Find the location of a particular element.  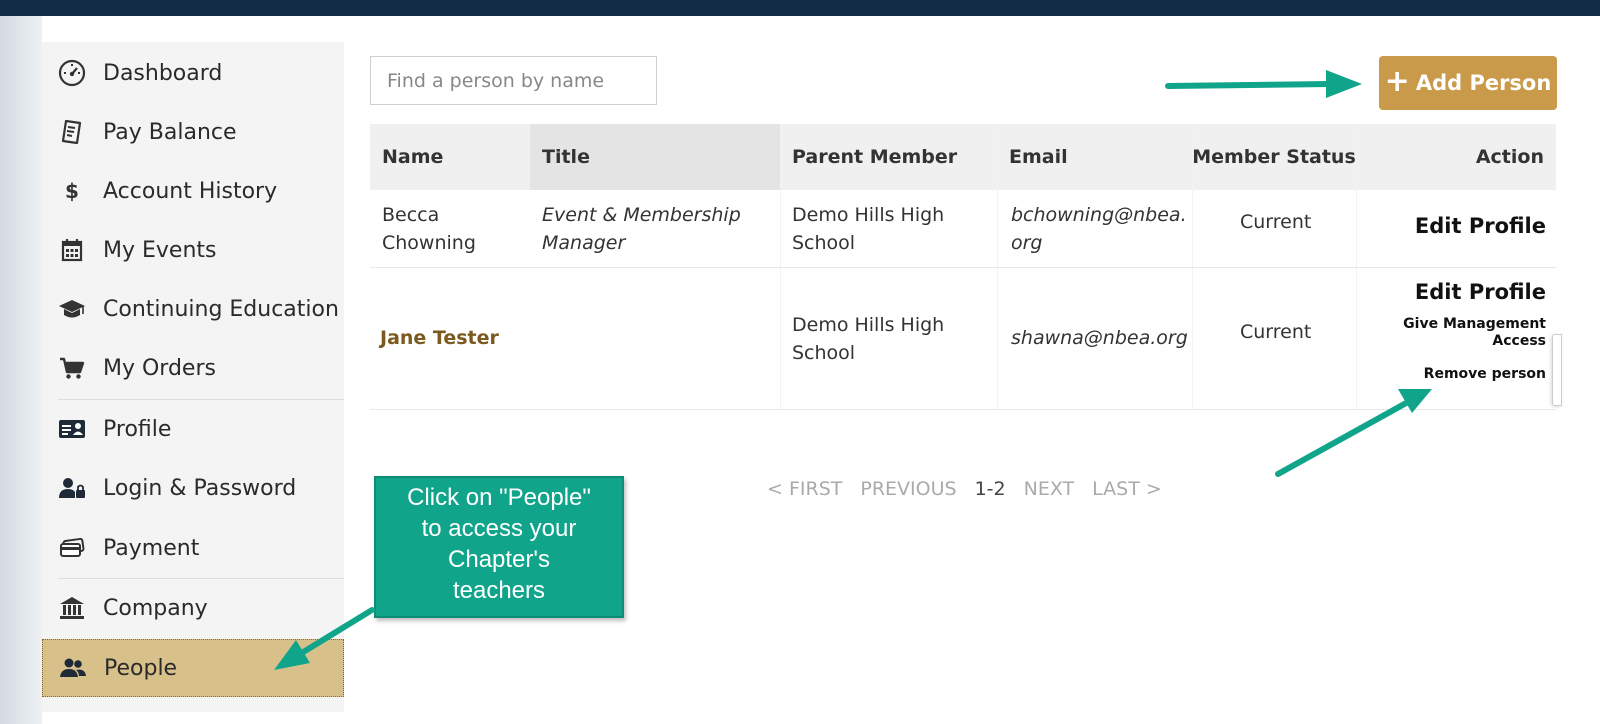

side-tab-handle is located at coordinates (1557, 370).